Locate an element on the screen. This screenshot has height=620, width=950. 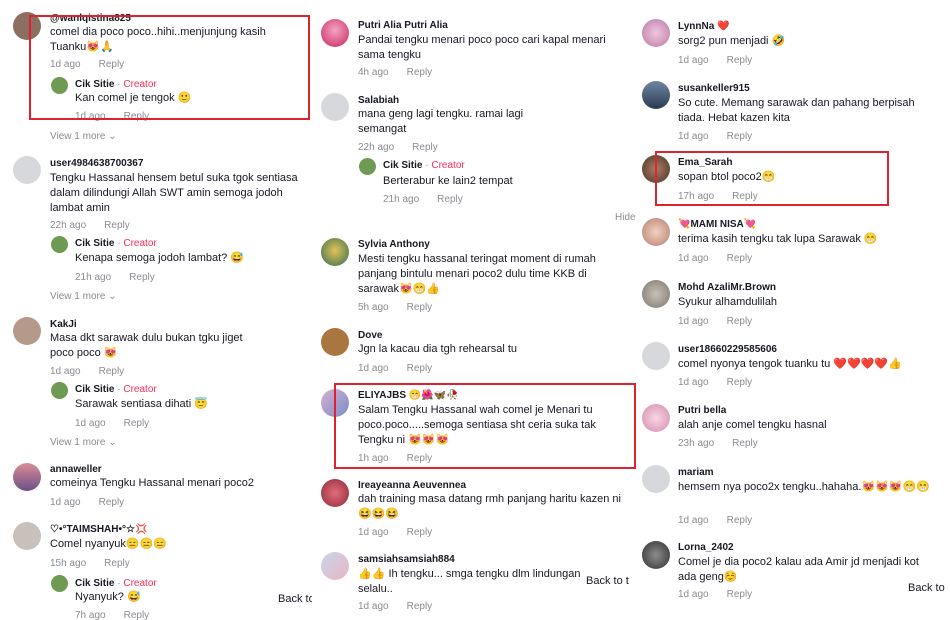
comment-username: ♡•°TAIMSHAH•°☆💢 is located at coordinates (98, 529).